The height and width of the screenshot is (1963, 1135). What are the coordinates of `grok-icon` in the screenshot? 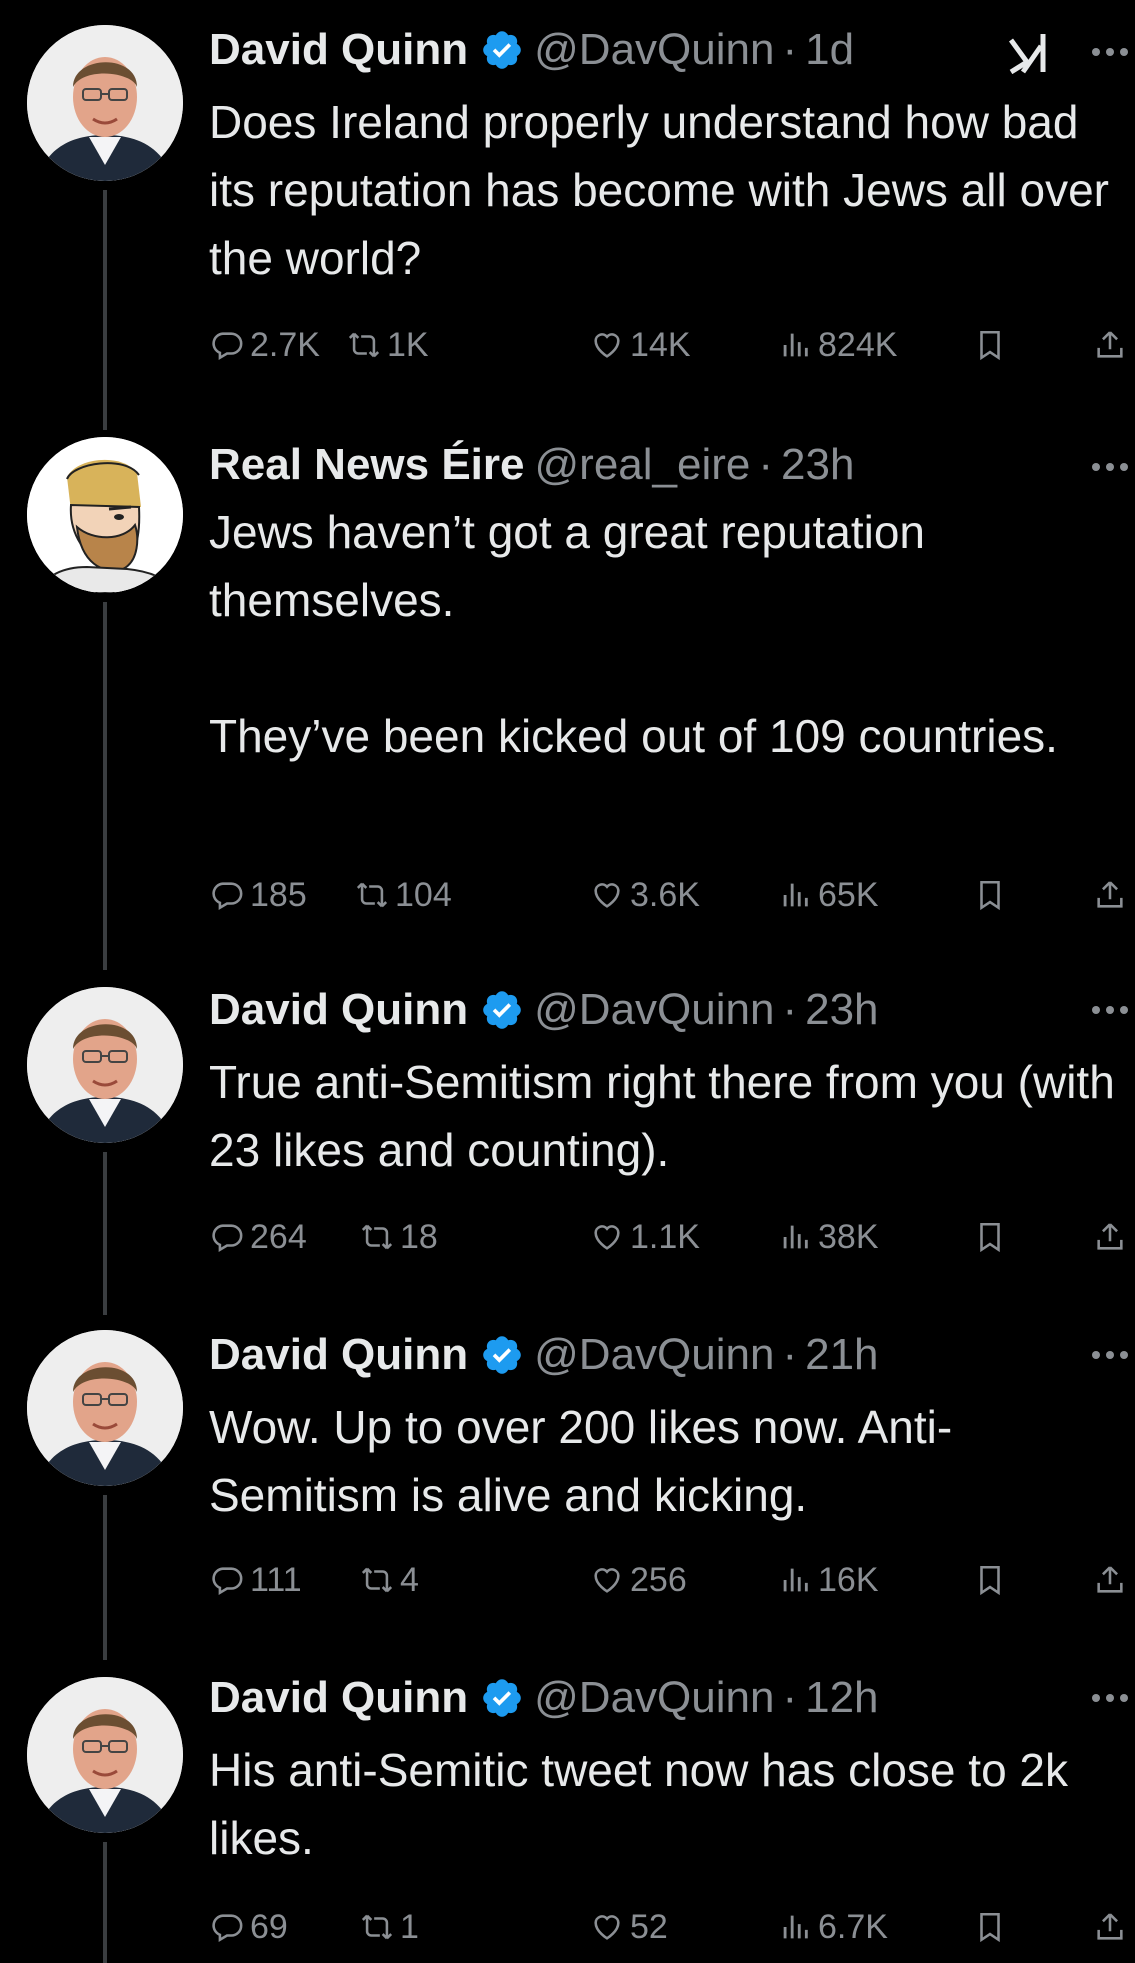 It's located at (1030, 52).